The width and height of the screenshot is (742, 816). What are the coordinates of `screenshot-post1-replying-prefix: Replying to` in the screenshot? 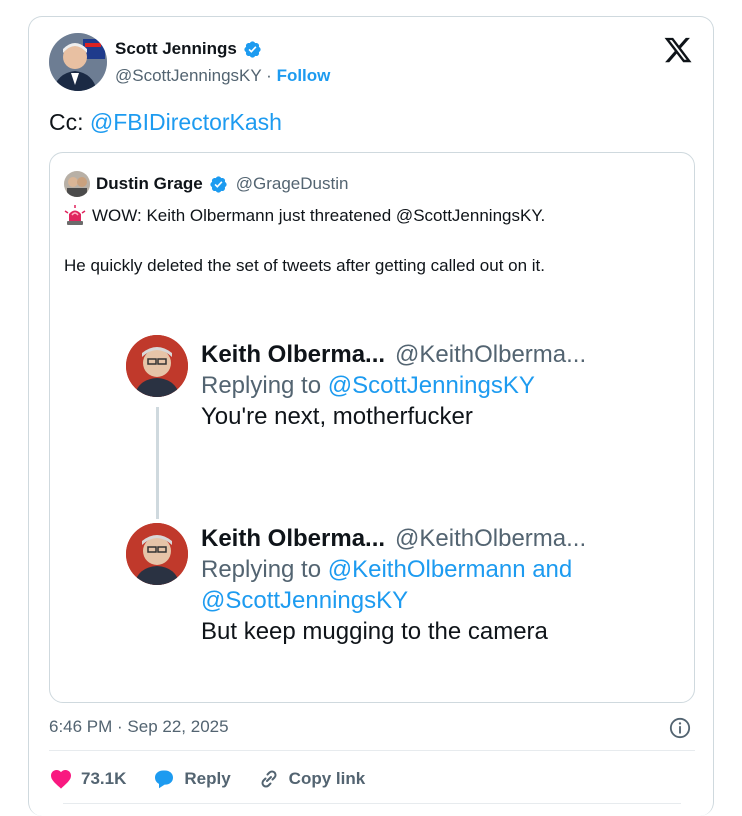 It's located at (264, 385).